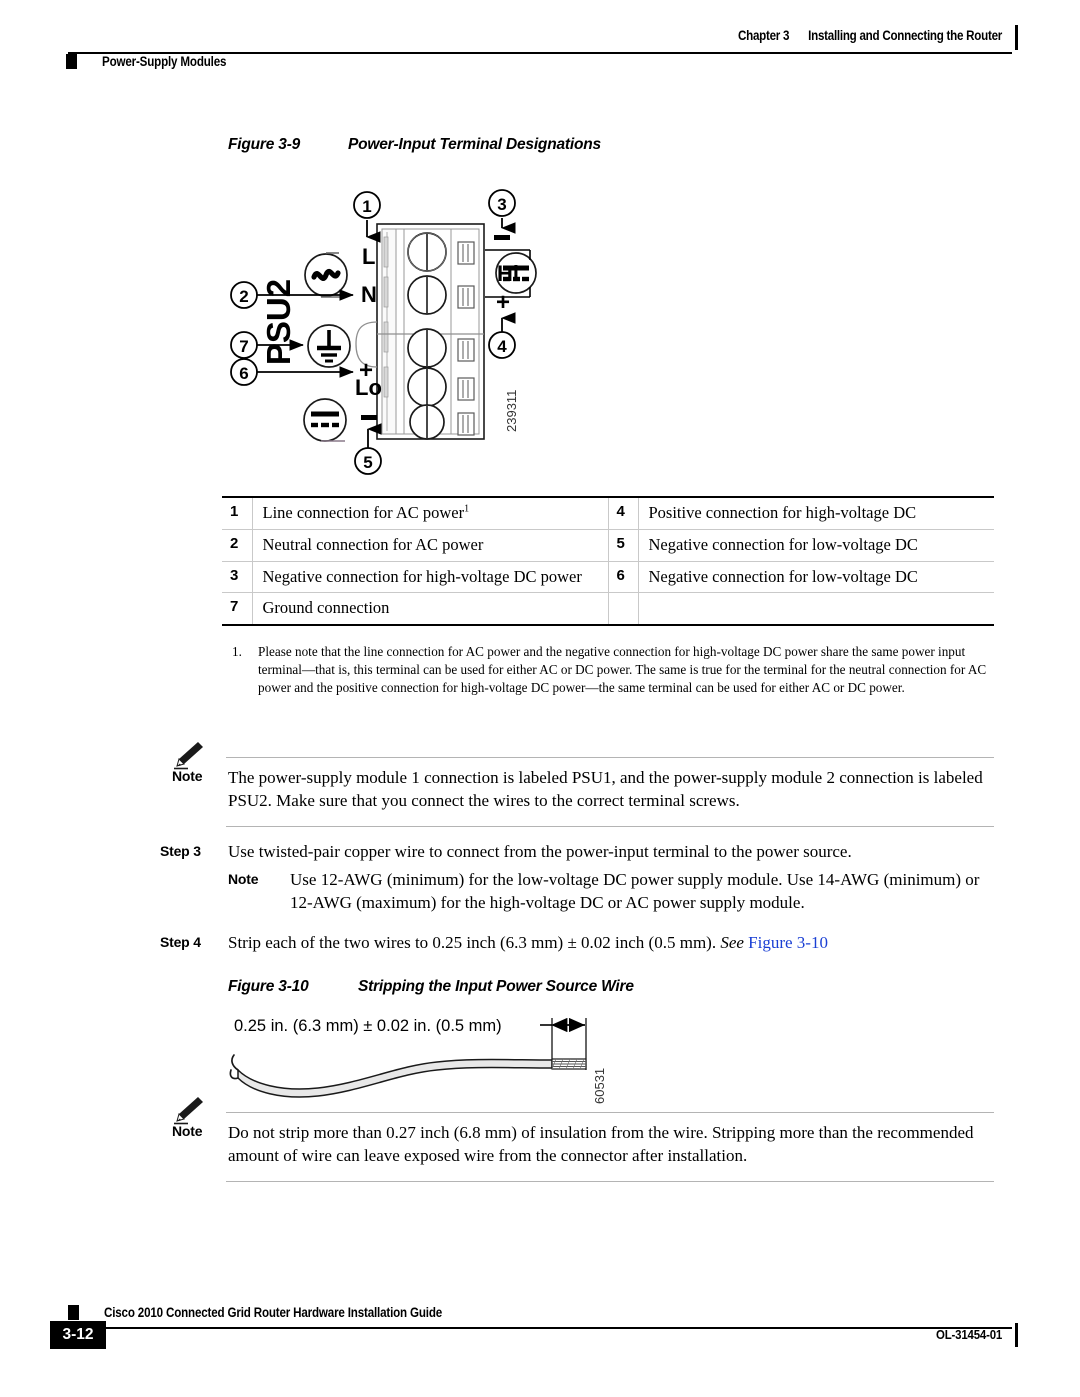  Describe the element at coordinates (816, 512) in the screenshot. I see `legend-text: Positive connection for high-voltage DC` at that location.